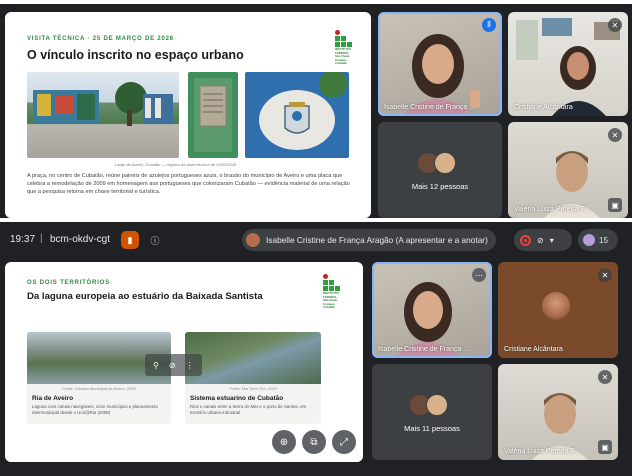 This screenshot has height=476, width=632. What do you see at coordinates (103, 104) in the screenshot?
I see `plaza-illustration` at bounding box center [103, 104].